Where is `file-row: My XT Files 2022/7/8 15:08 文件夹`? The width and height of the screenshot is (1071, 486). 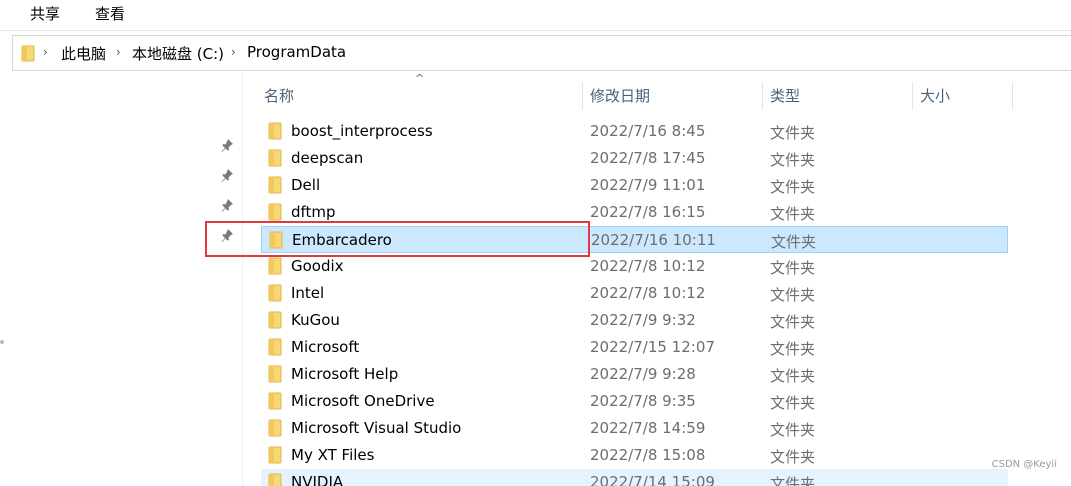
file-row: My XT Files 2022/7/8 15:08 文件夹 is located at coordinates (634, 455).